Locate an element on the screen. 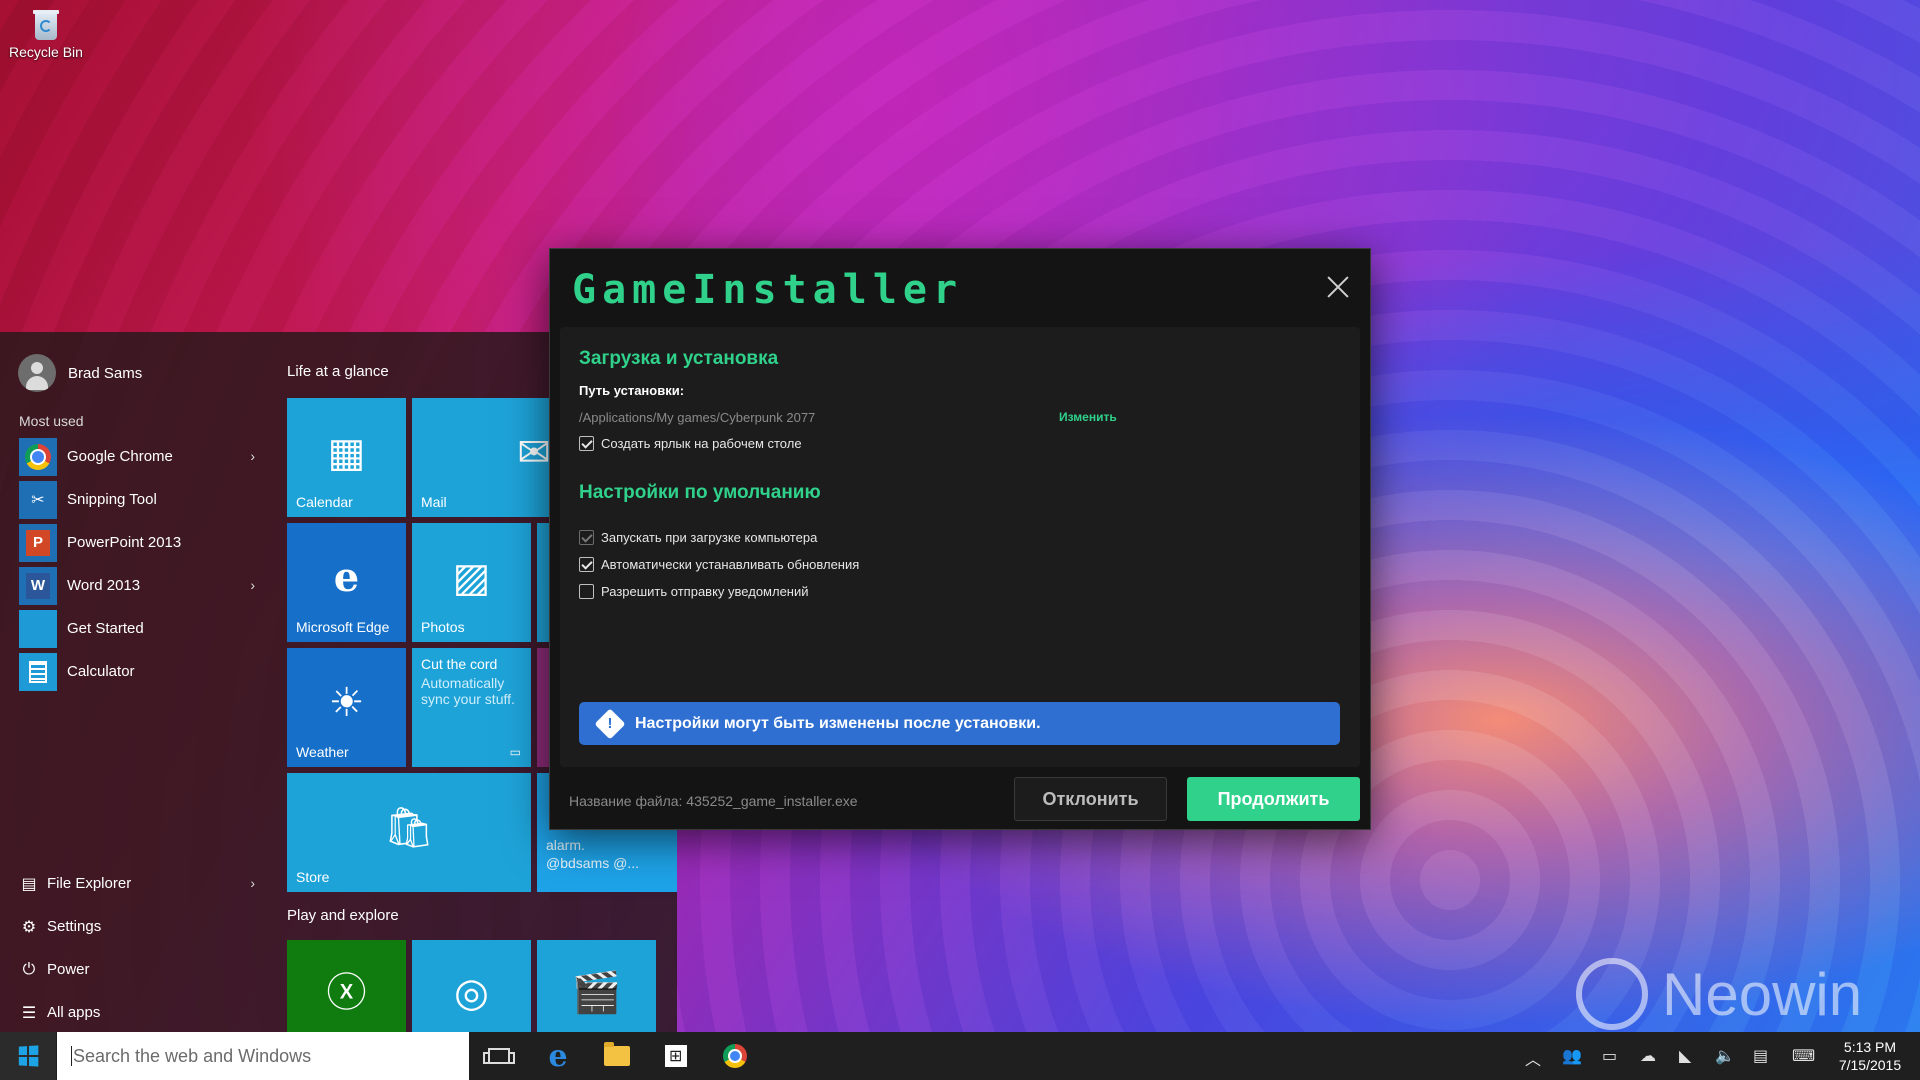 This screenshot has height=1080, width=1920. app-item-word: W Word 2013 › is located at coordinates (137, 585).